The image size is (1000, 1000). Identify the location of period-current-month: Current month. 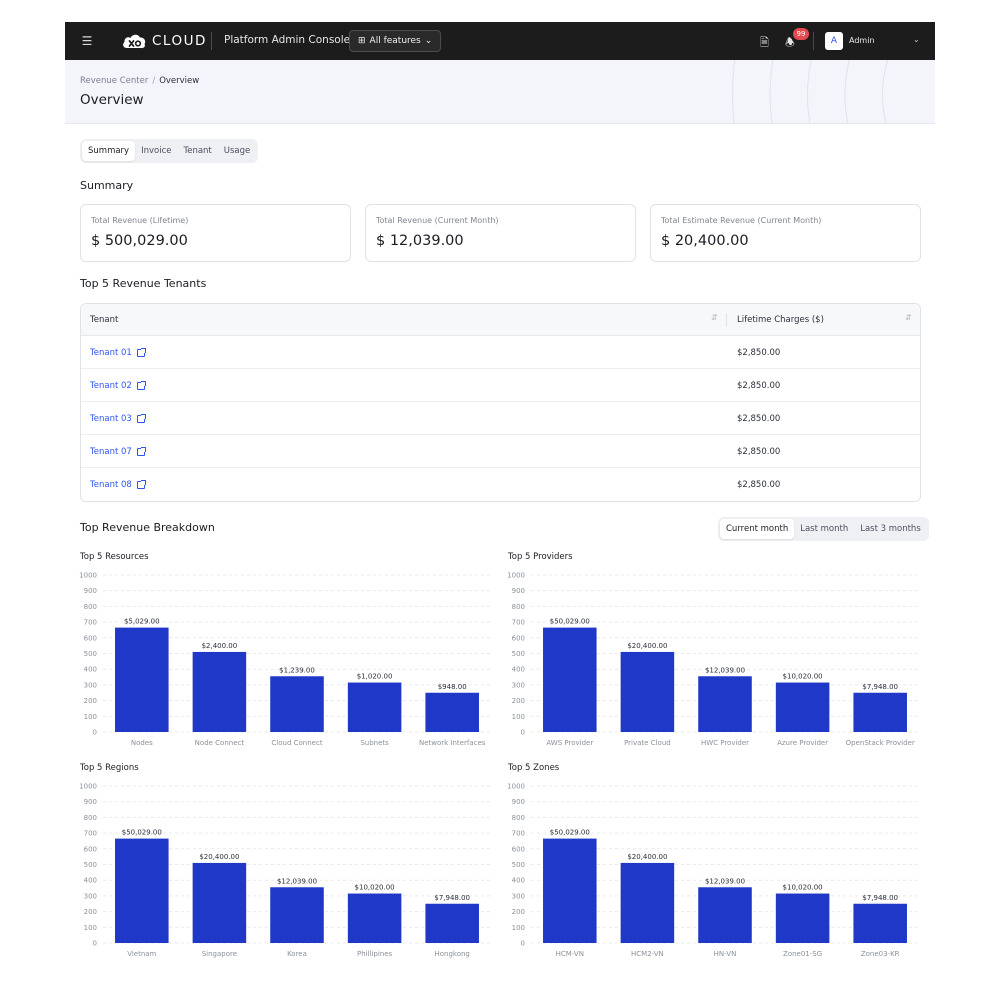
(757, 529).